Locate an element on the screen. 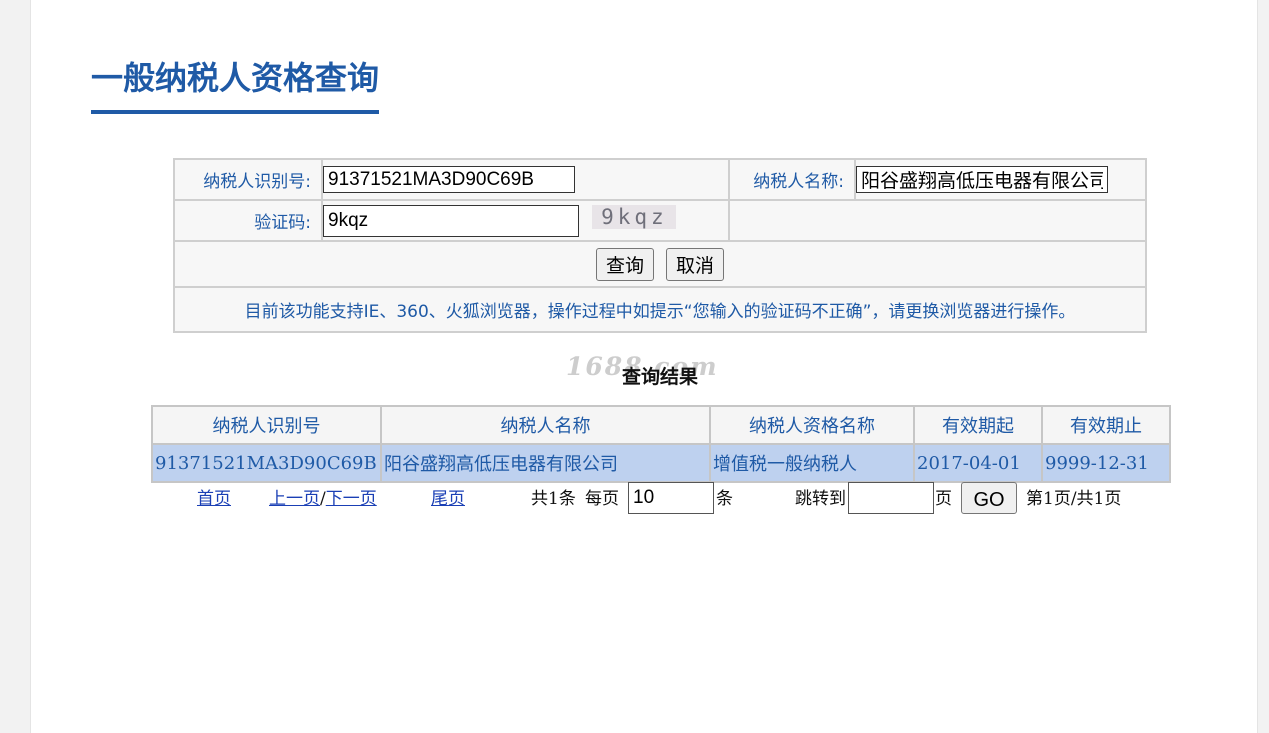 The width and height of the screenshot is (1269, 733). col-taxpayer-name: 纳税人名称 is located at coordinates (545, 425).